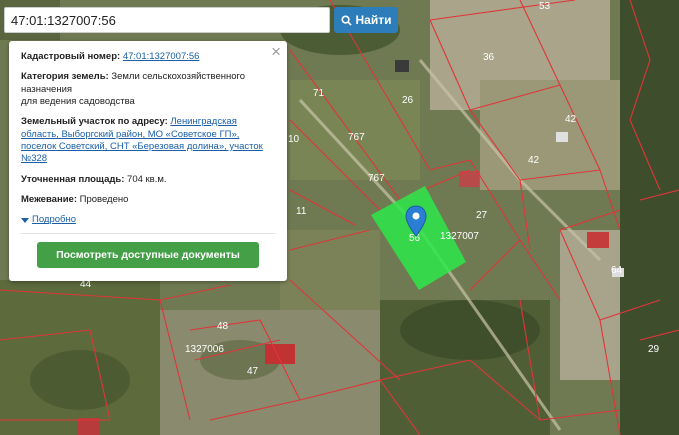  Describe the element at coordinates (54, 220) in the screenshot. I see `details-toggle-label: Подробно` at that location.